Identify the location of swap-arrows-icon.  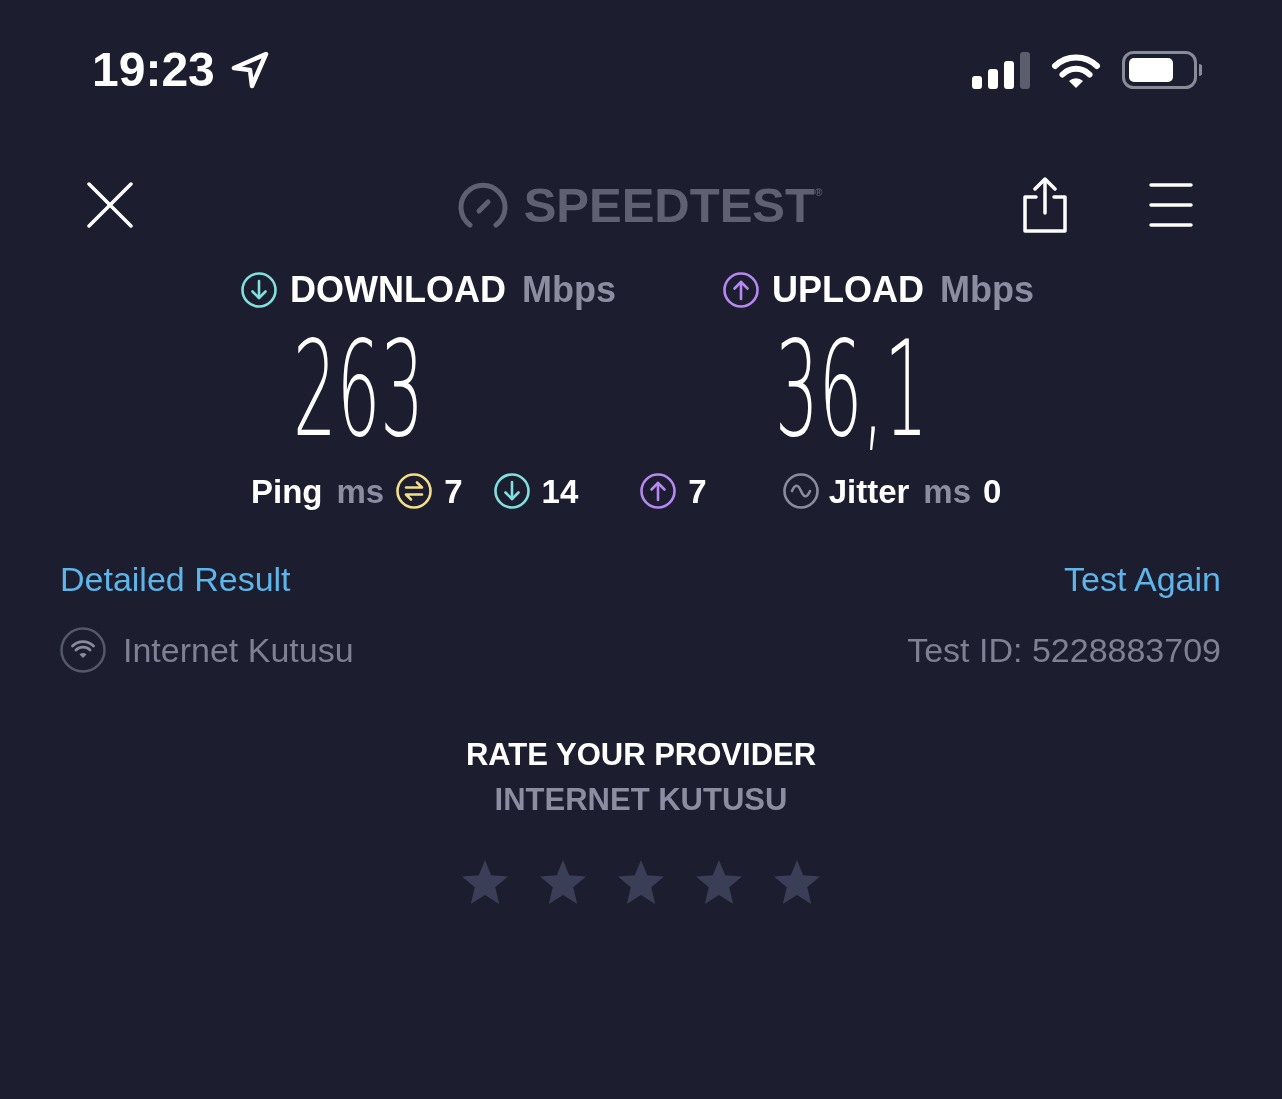
(414, 491).